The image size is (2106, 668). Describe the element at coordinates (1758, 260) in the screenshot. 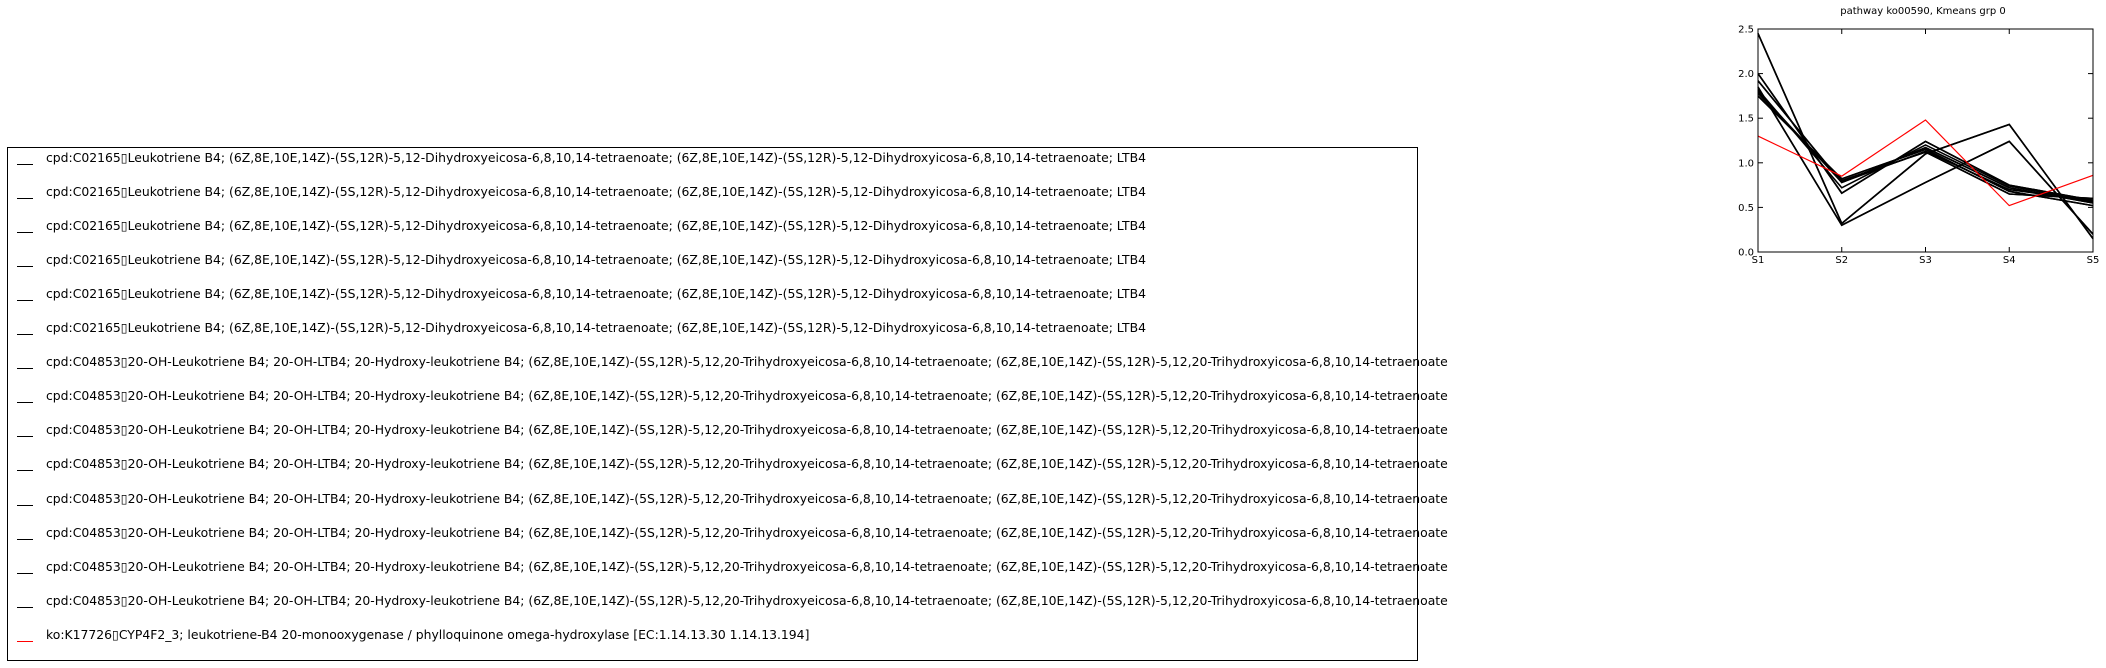

I see `x-tick-label: S1` at that location.